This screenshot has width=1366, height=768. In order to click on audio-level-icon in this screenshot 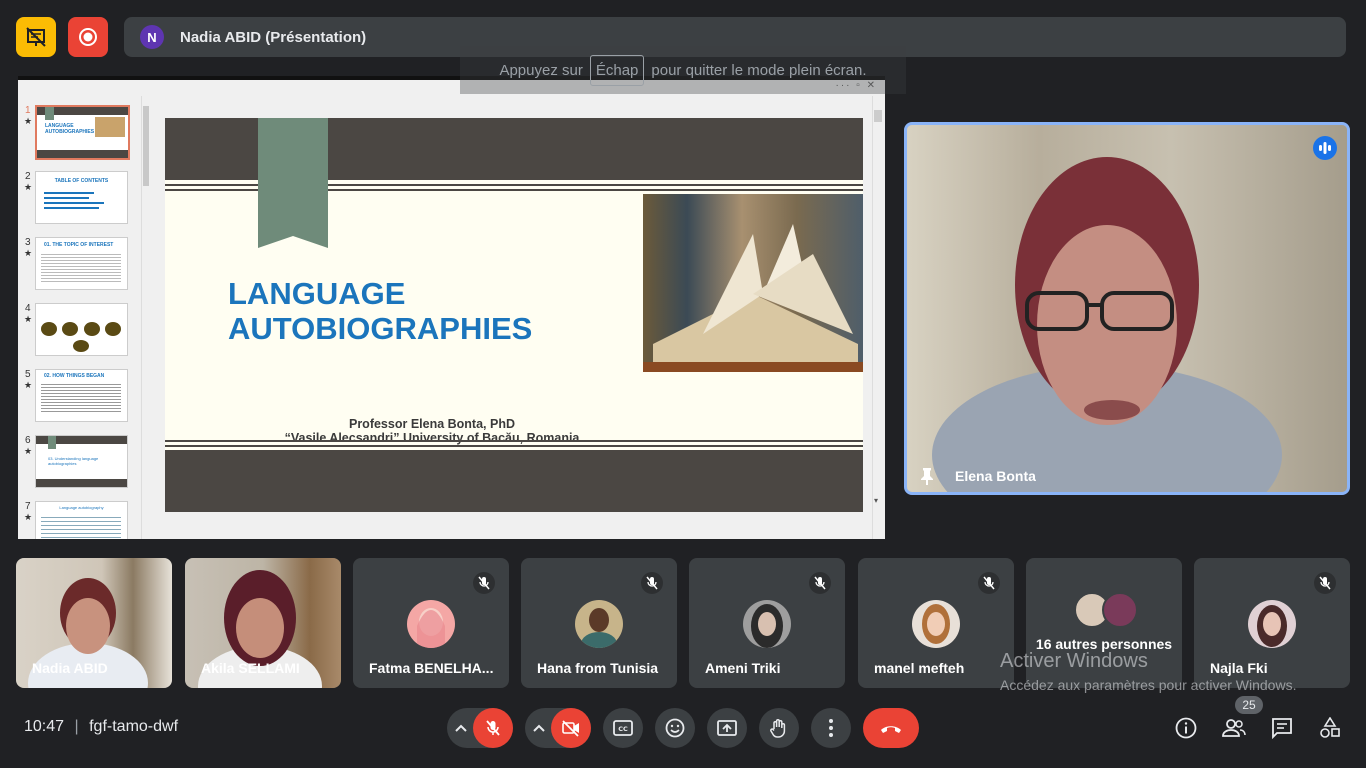, I will do `click(1325, 148)`.